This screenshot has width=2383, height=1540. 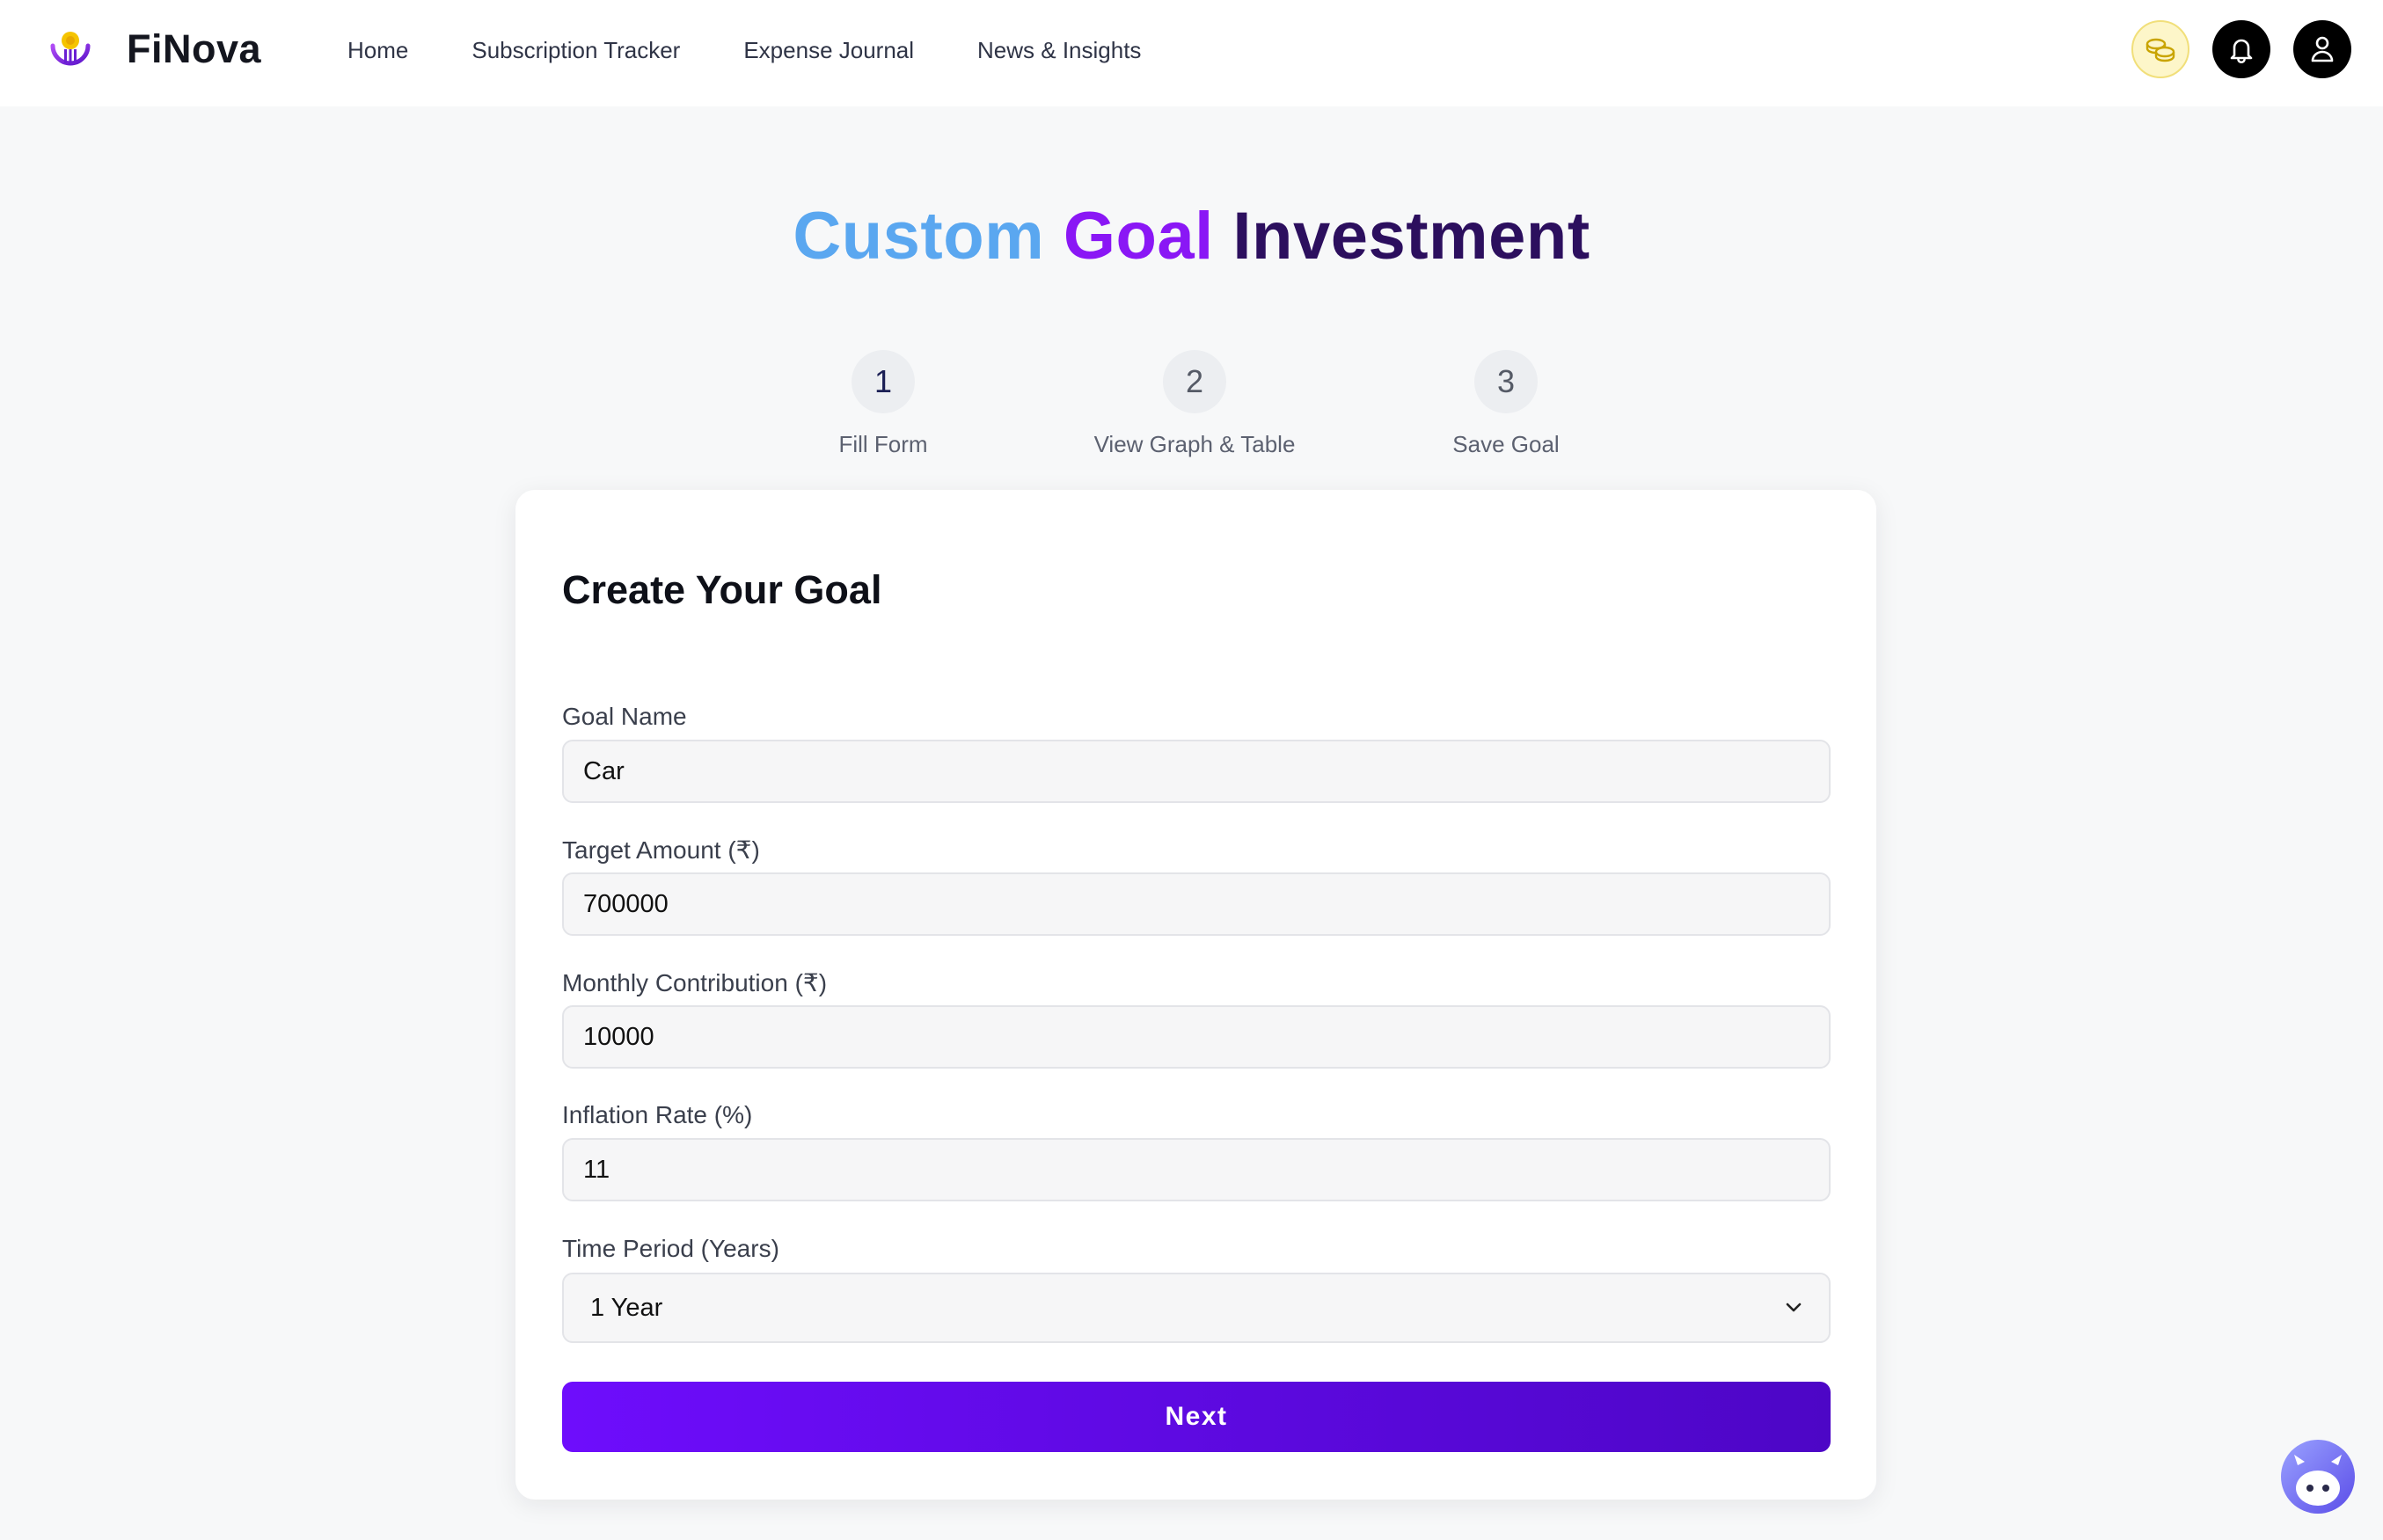 I want to click on form-title: Create Your Goal, so click(x=722, y=589).